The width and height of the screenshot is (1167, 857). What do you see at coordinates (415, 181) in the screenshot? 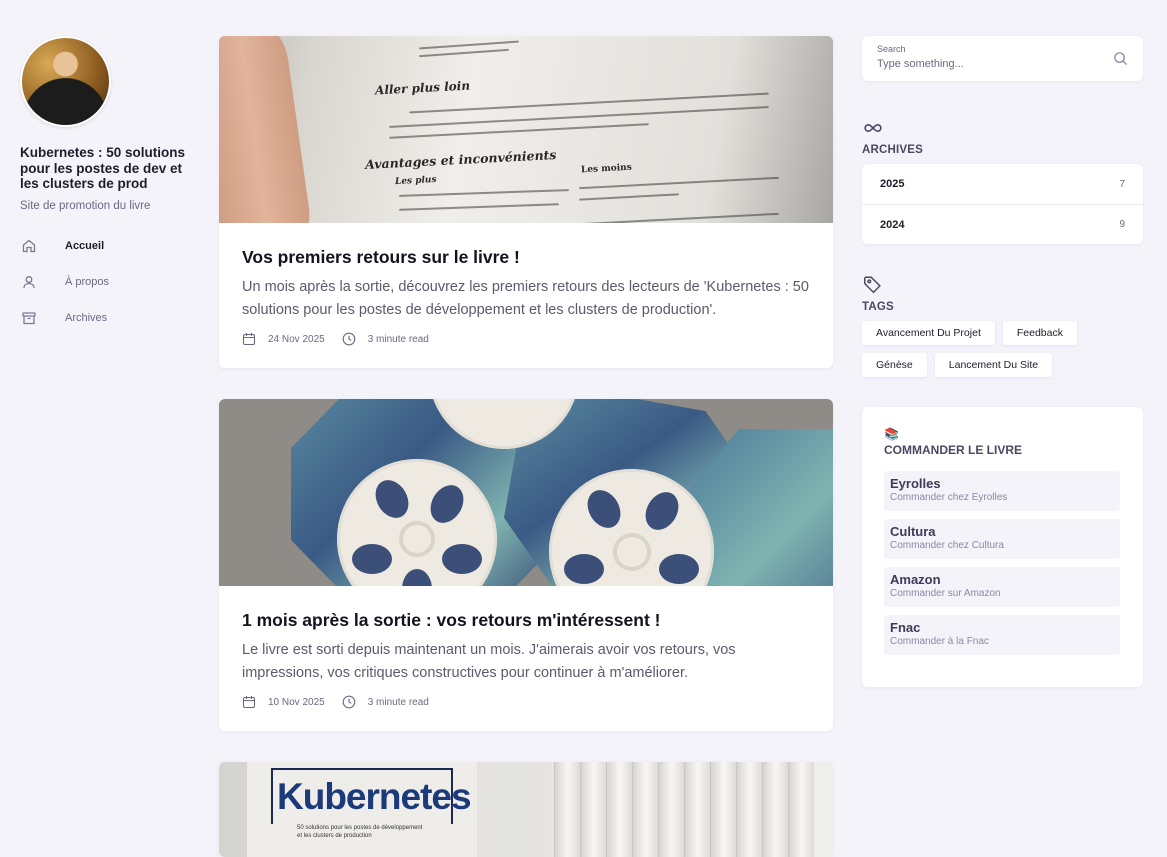
I see `book-col-plus: Les plus` at bounding box center [415, 181].